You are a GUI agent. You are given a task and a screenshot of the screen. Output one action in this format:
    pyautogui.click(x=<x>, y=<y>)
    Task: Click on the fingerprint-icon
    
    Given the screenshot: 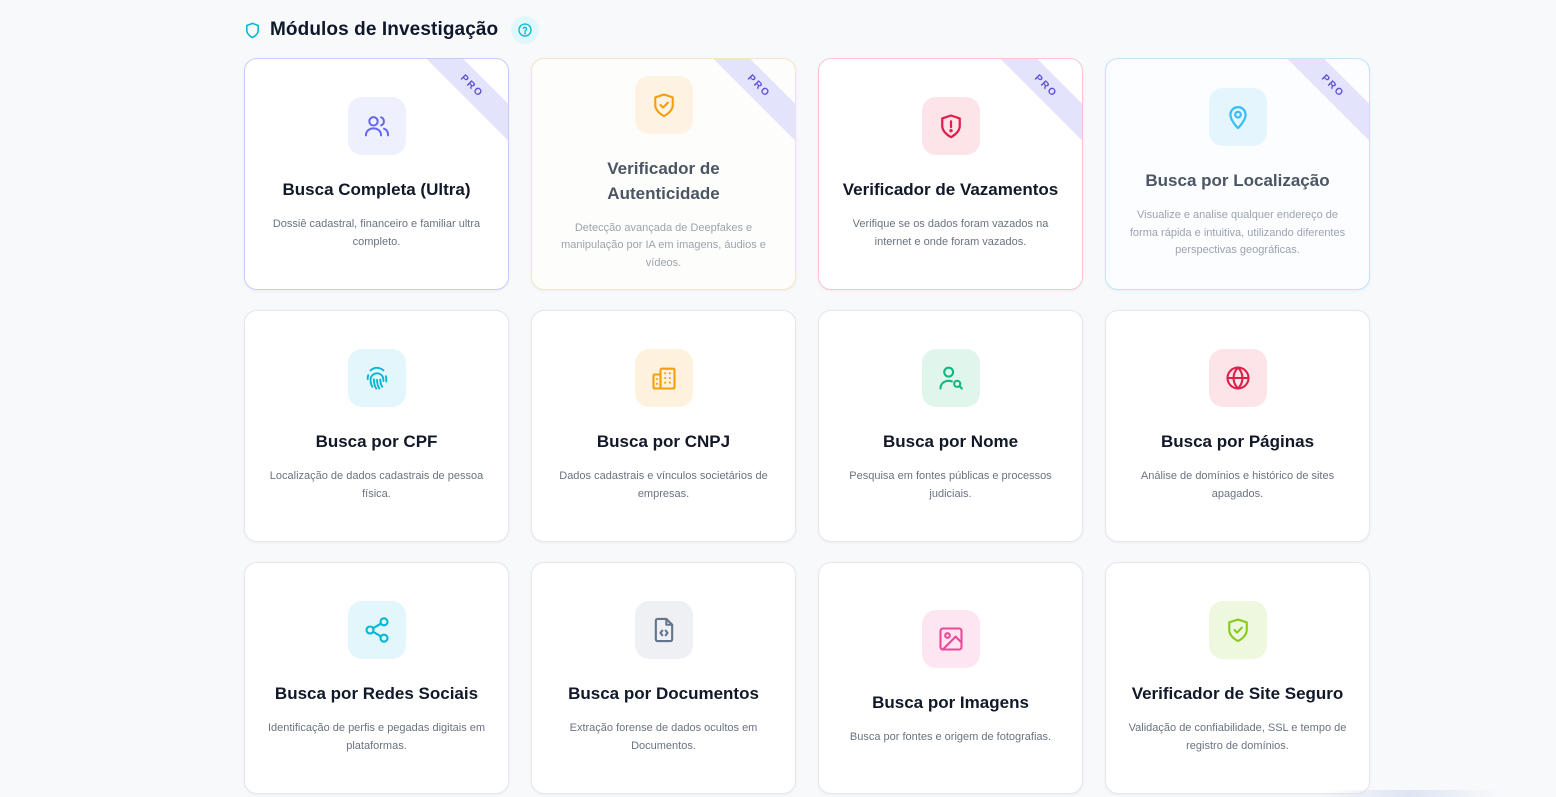 What is the action you would take?
    pyautogui.click(x=376, y=378)
    